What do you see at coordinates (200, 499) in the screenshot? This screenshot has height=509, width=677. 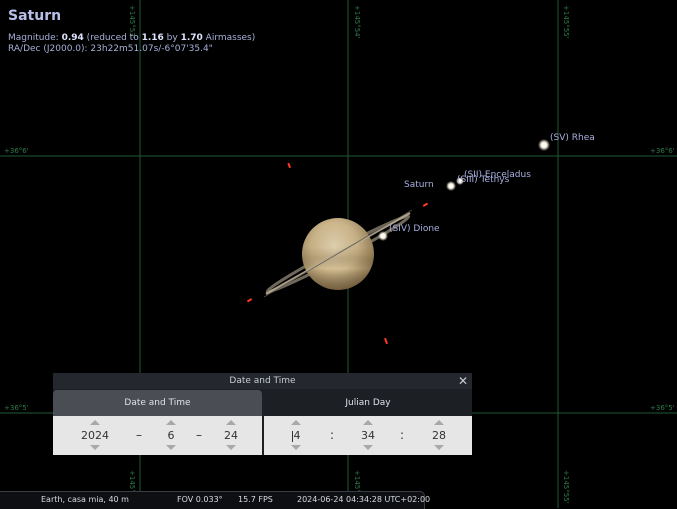 I see `status-fov: FOV 0.033°` at bounding box center [200, 499].